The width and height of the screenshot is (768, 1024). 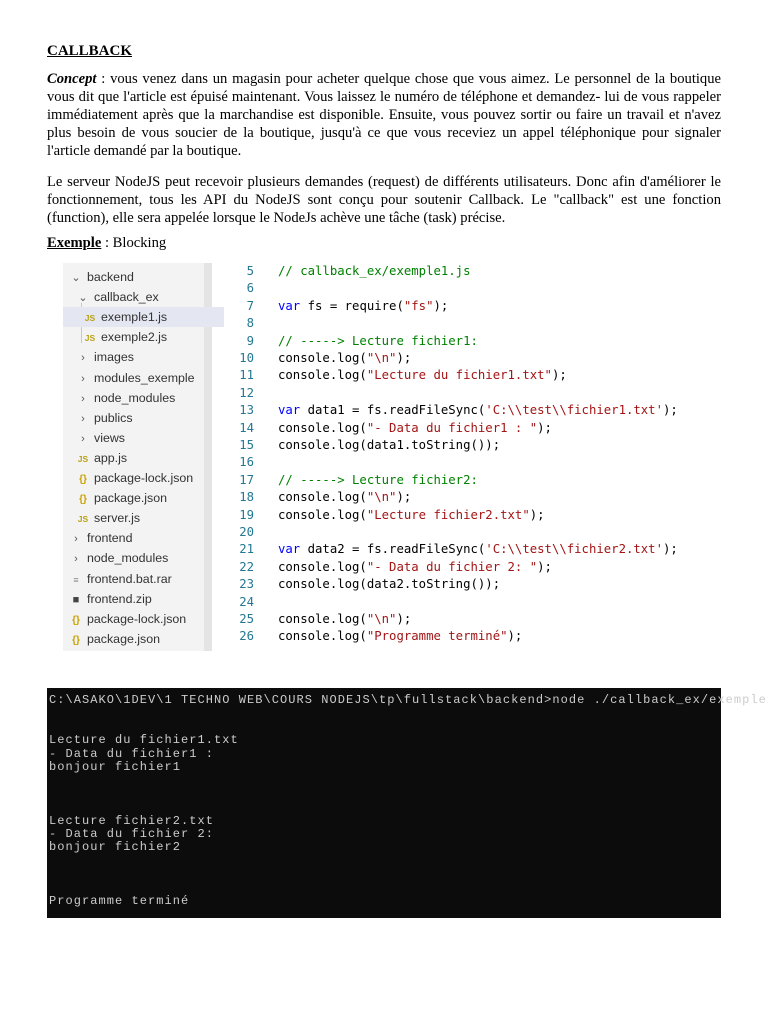 I want to click on explorer-item: ⌄ backend, so click(x=136, y=277).